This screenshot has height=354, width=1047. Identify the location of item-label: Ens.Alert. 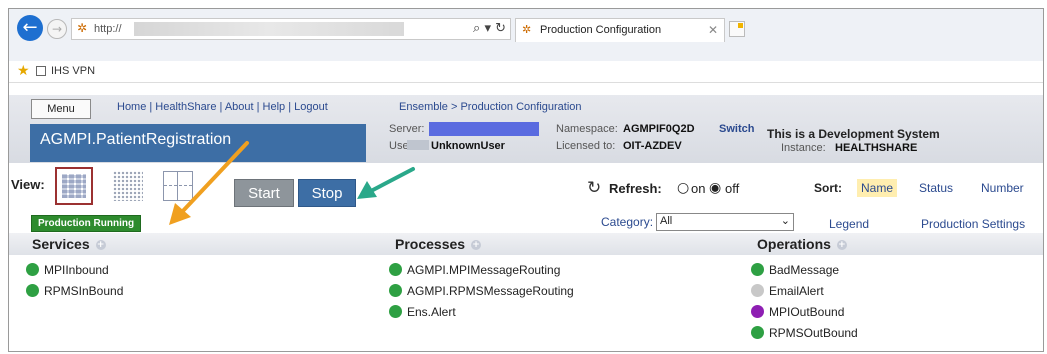
(431, 312).